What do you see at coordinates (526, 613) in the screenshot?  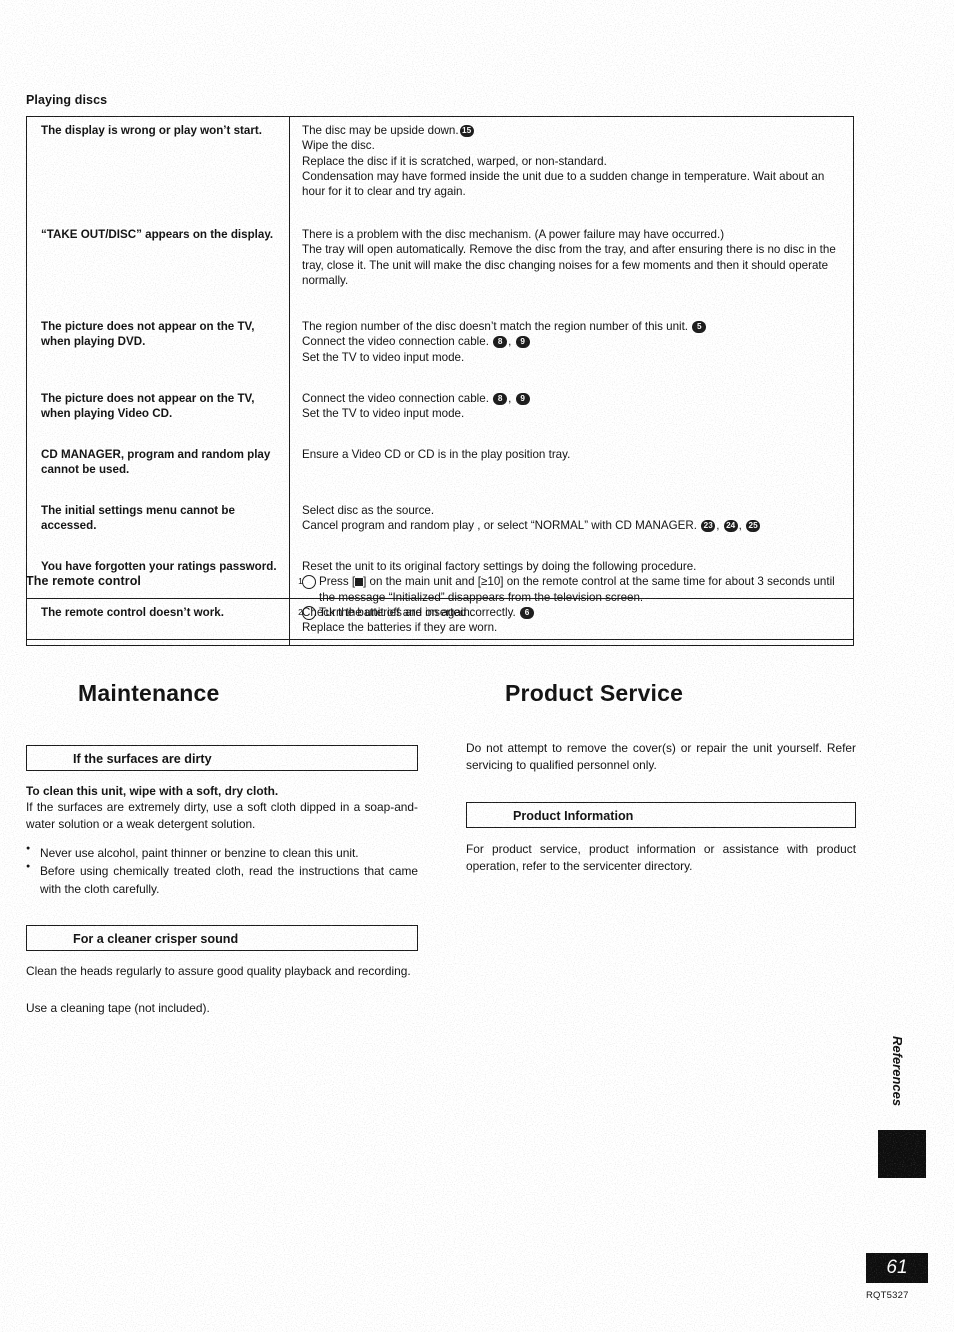 I see `page-ref-icon: 6` at bounding box center [526, 613].